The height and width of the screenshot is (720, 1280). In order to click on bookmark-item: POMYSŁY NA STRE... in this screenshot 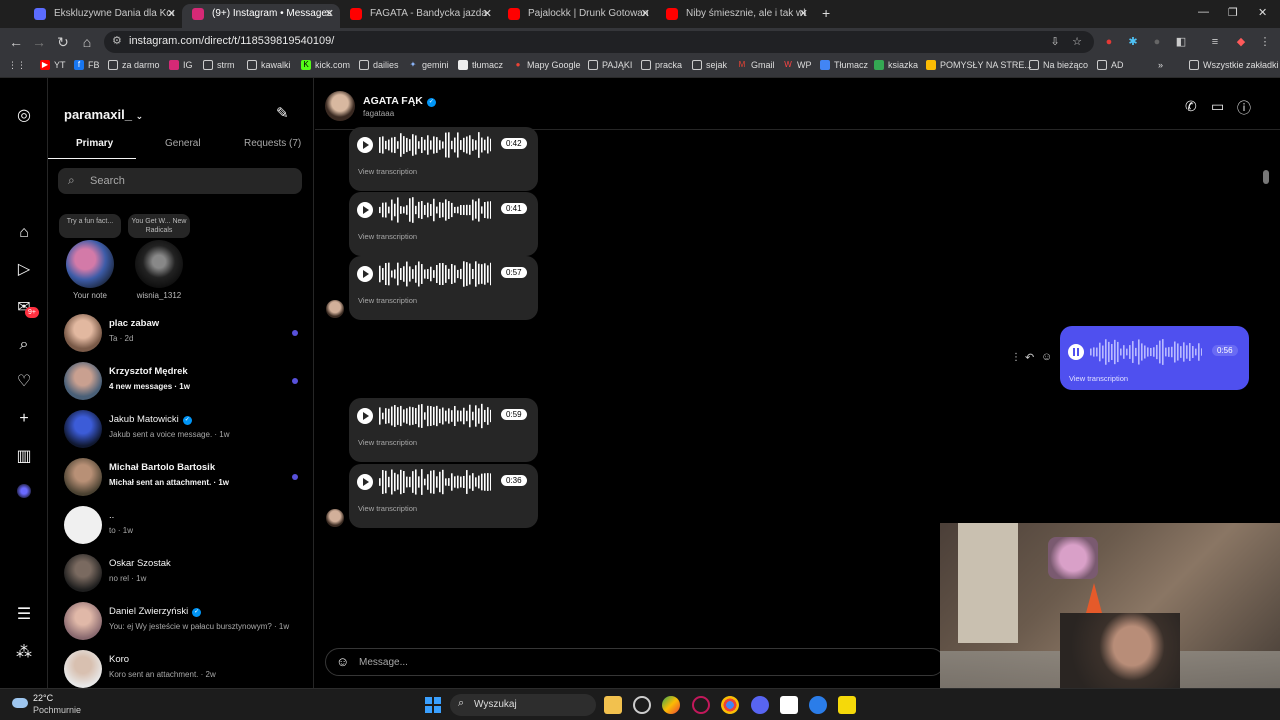, I will do `click(979, 65)`.